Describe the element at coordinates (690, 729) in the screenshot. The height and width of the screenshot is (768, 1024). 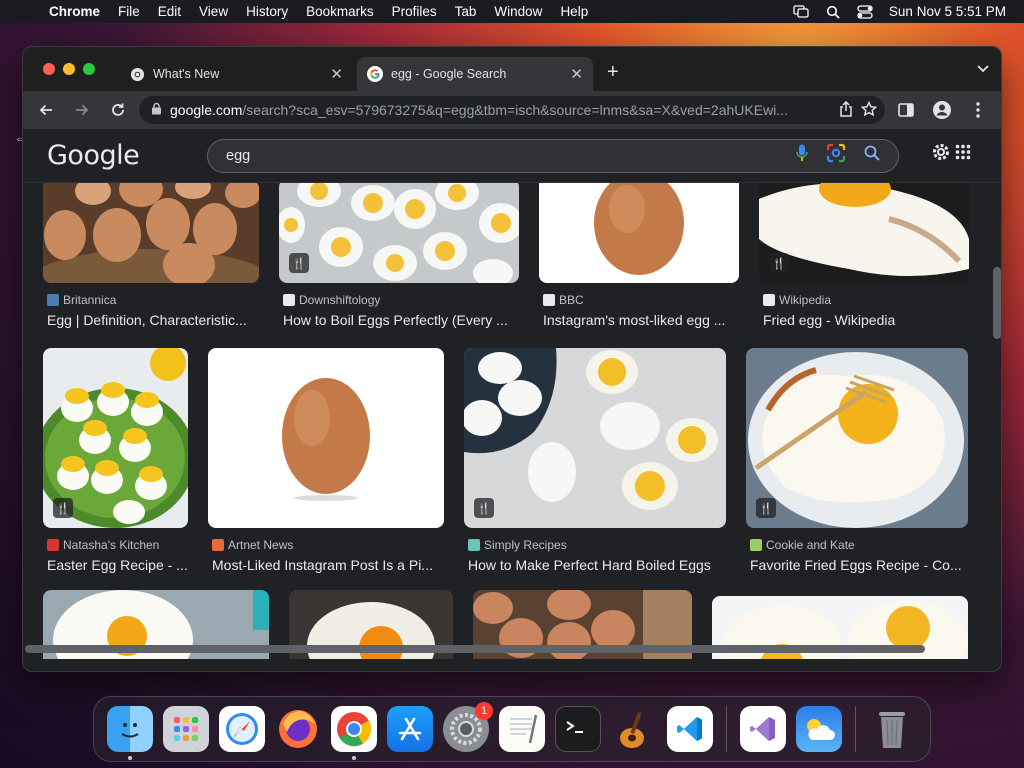
I see `visual-studio-code-icon` at that location.